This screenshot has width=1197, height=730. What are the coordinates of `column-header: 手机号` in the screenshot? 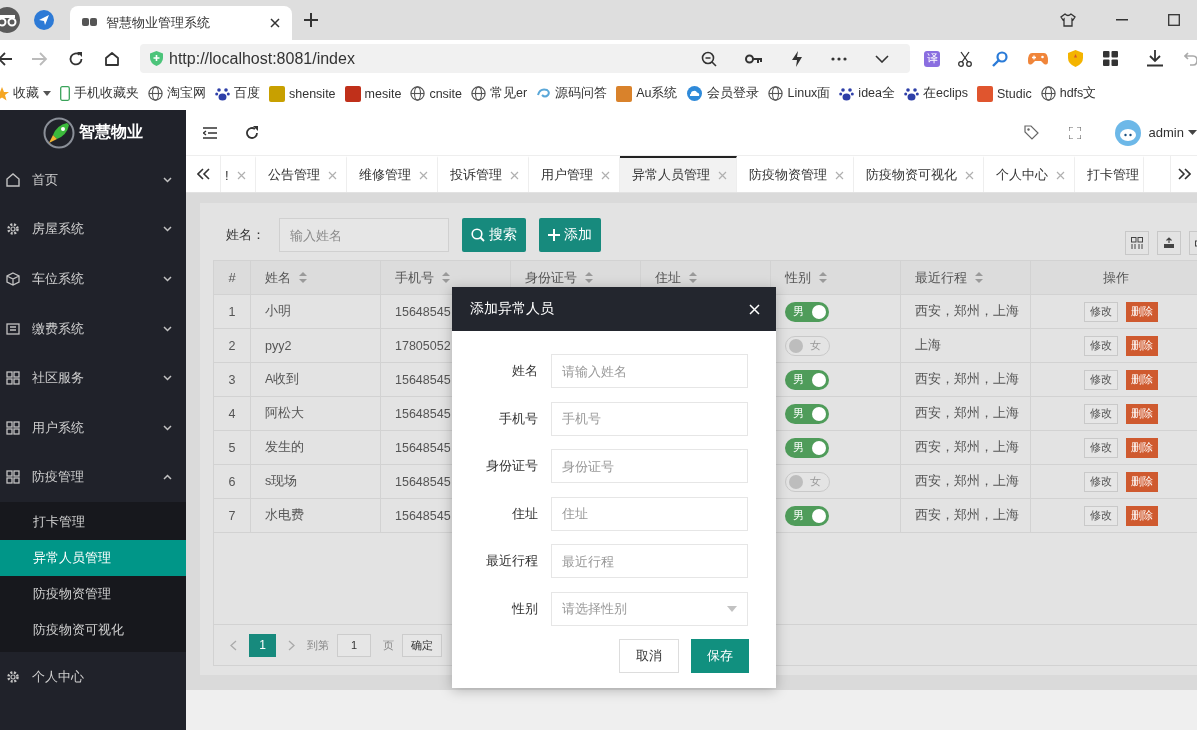 It's located at (414, 277).